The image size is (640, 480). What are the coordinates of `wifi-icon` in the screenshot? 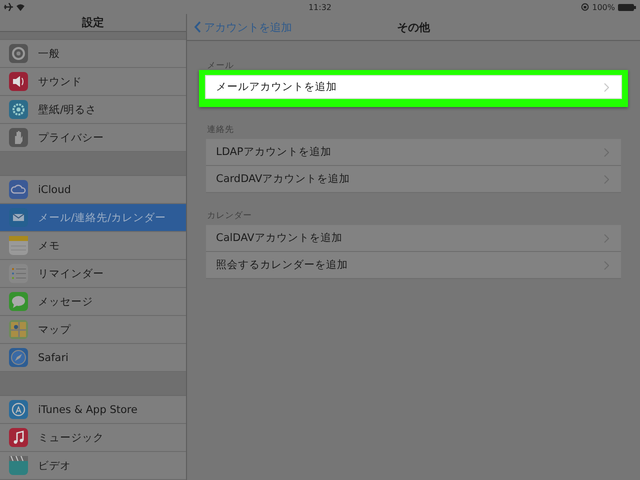 It's located at (20, 7).